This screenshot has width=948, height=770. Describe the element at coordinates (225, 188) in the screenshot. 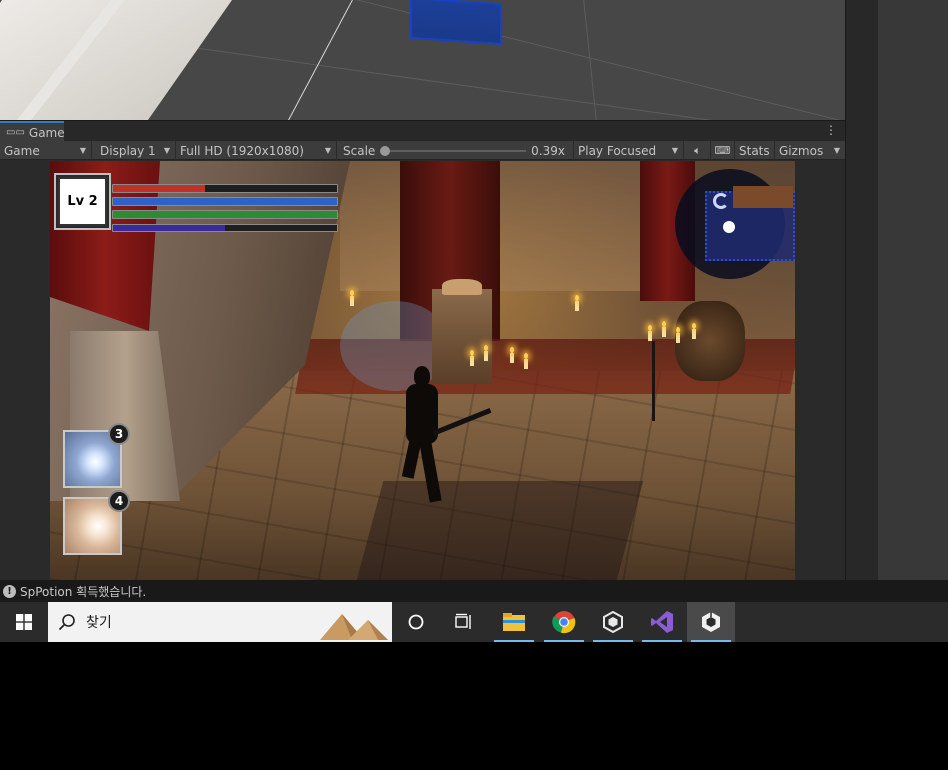

I see `hp-bar` at that location.